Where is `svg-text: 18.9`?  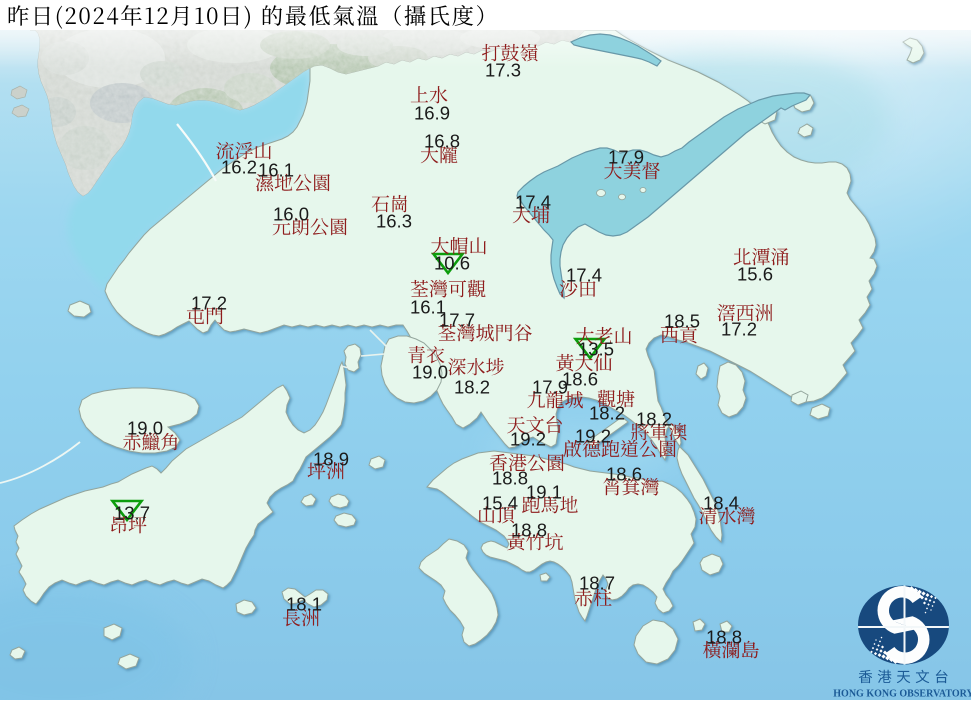 svg-text: 18.9 is located at coordinates (331, 459).